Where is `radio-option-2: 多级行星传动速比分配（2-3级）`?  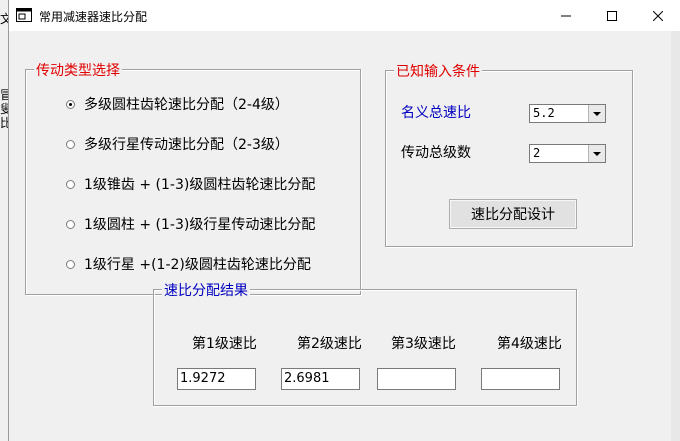
radio-option-2: 多级行星传动速比分配（2-3级） is located at coordinates (177, 144).